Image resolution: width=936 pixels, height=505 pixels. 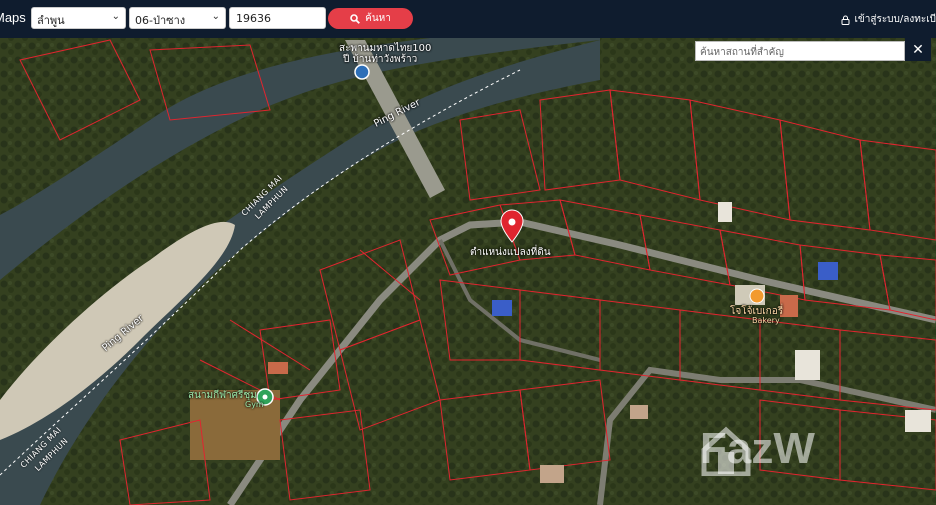 What do you see at coordinates (766, 320) in the screenshot?
I see `bakery-sublabel: Bakery` at bounding box center [766, 320].